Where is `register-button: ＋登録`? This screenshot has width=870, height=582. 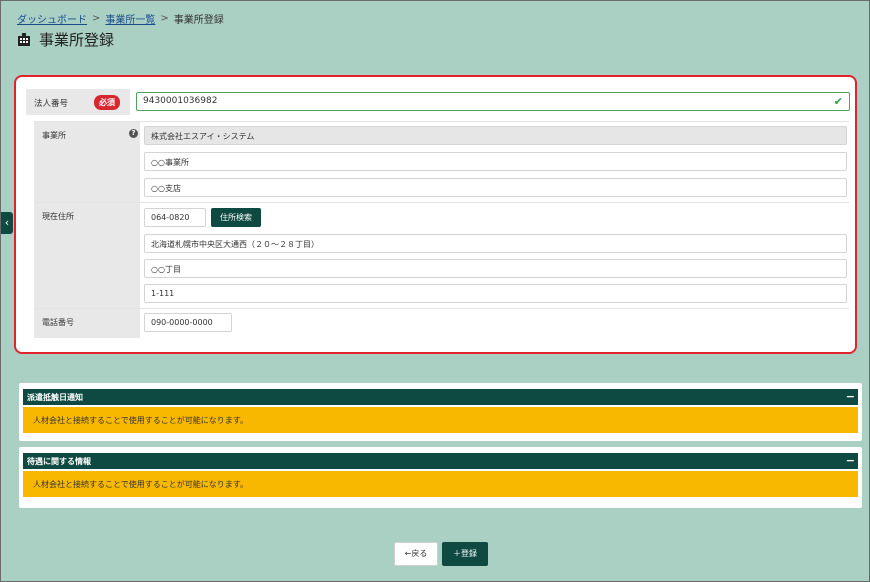
register-button: ＋登録 is located at coordinates (465, 554).